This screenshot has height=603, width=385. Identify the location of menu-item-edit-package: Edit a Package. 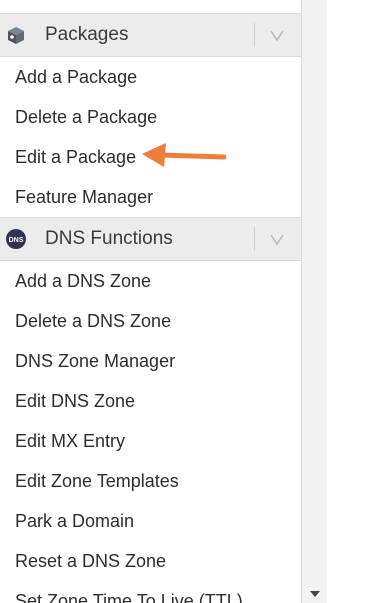
(75, 157).